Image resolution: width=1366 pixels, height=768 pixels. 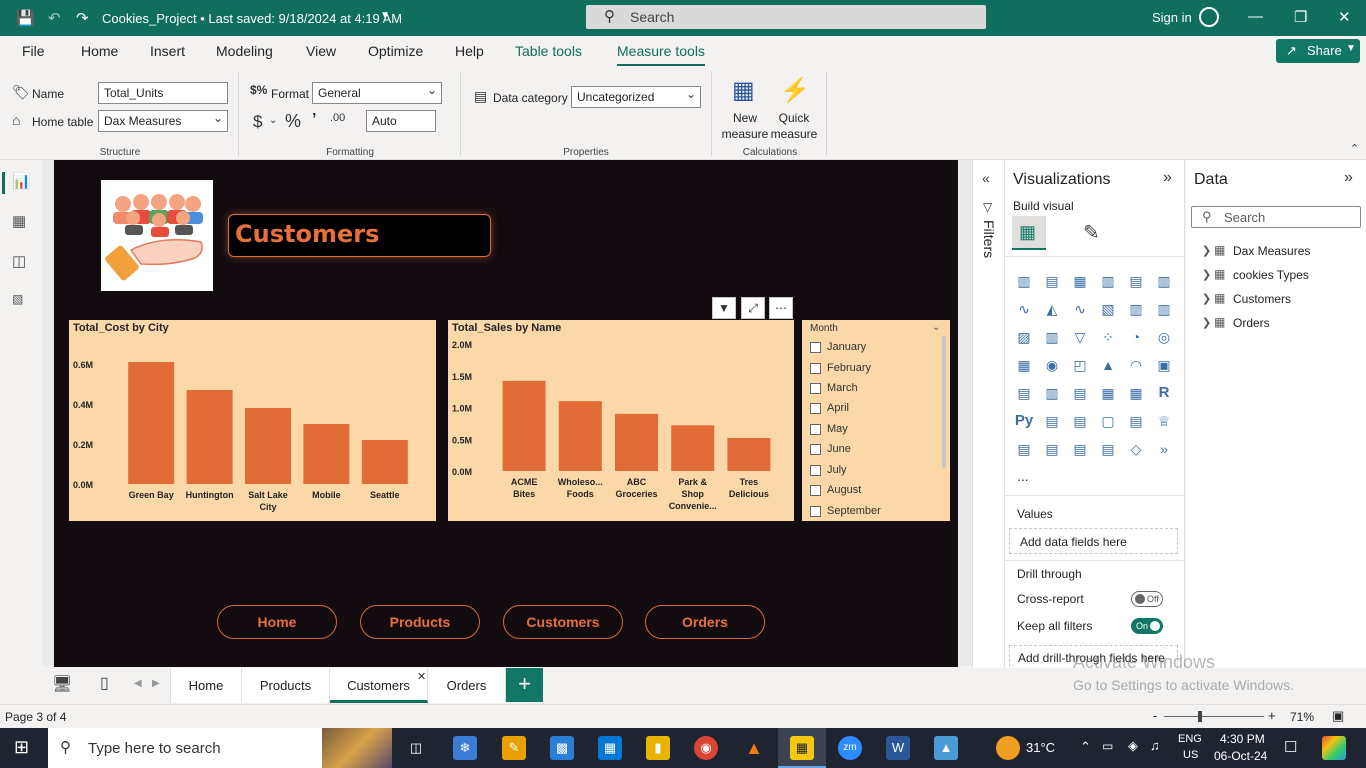 What do you see at coordinates (1190, 739) in the screenshot?
I see `language-indicator: ENG` at bounding box center [1190, 739].